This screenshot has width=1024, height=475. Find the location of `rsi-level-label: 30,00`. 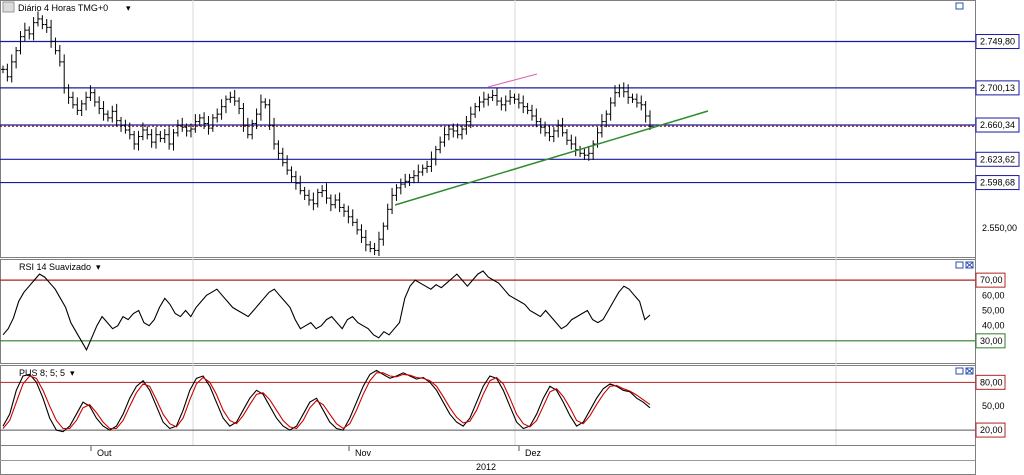

rsi-level-label: 30,00 is located at coordinates (991, 341).